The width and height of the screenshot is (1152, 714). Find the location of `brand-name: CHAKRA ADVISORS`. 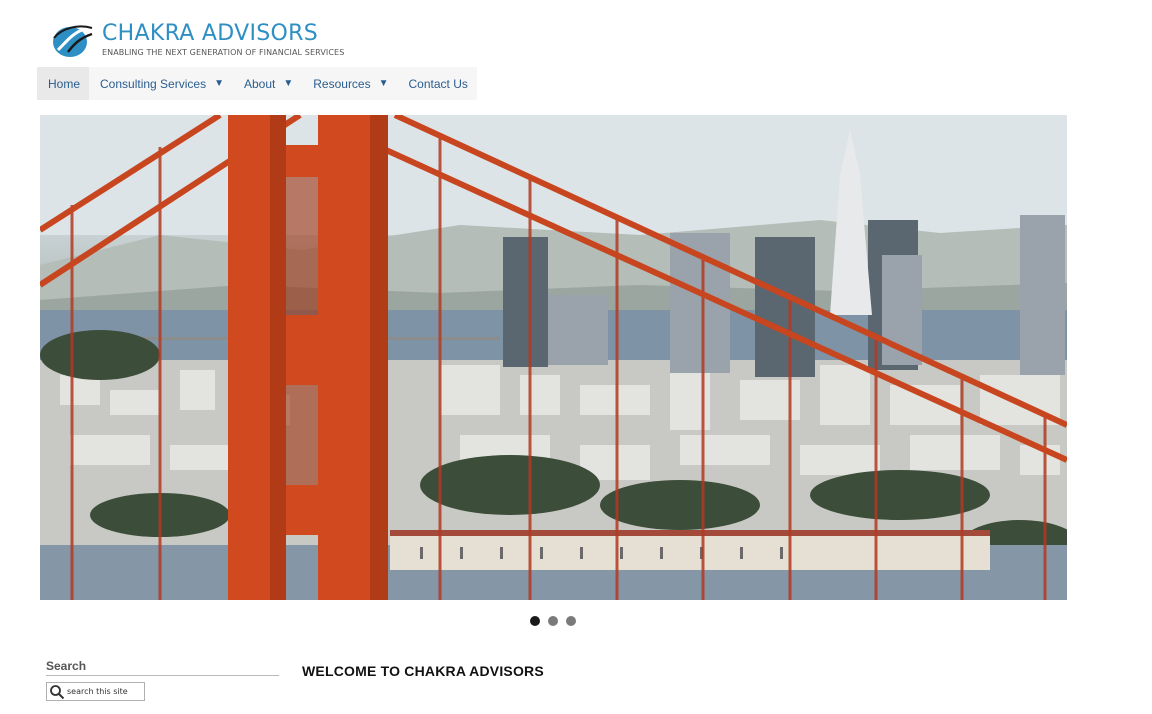

brand-name: CHAKRA ADVISORS is located at coordinates (210, 33).